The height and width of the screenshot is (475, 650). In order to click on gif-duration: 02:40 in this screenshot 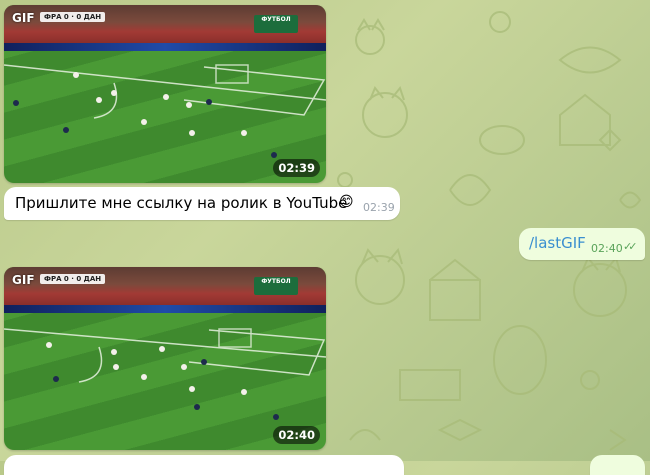, I will do `click(296, 435)`.